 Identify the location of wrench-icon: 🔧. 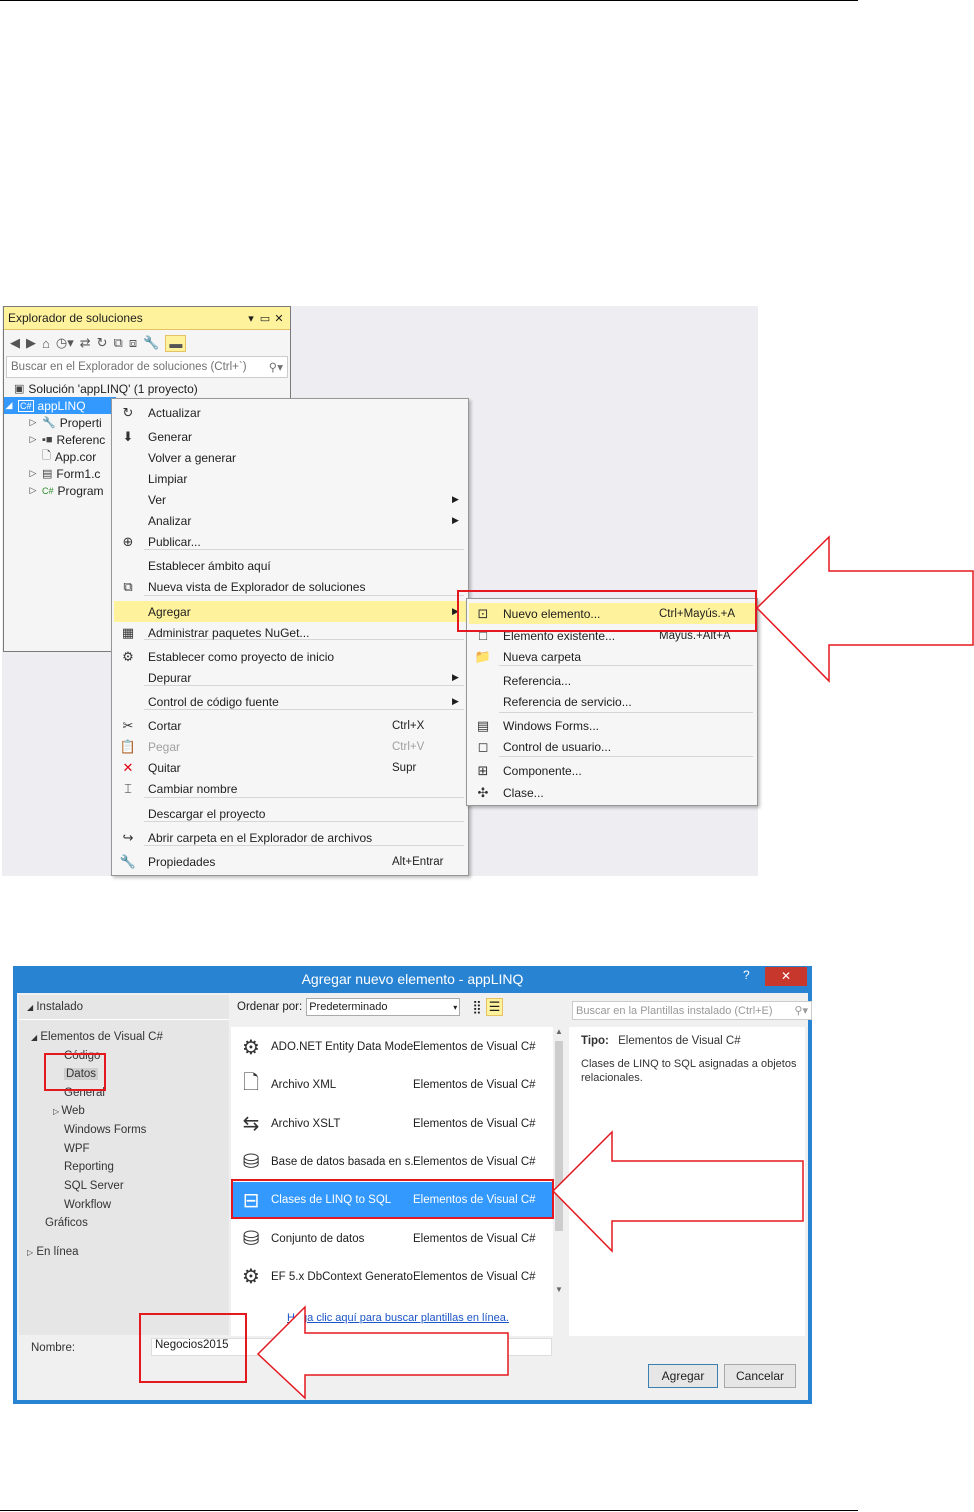
(49, 423).